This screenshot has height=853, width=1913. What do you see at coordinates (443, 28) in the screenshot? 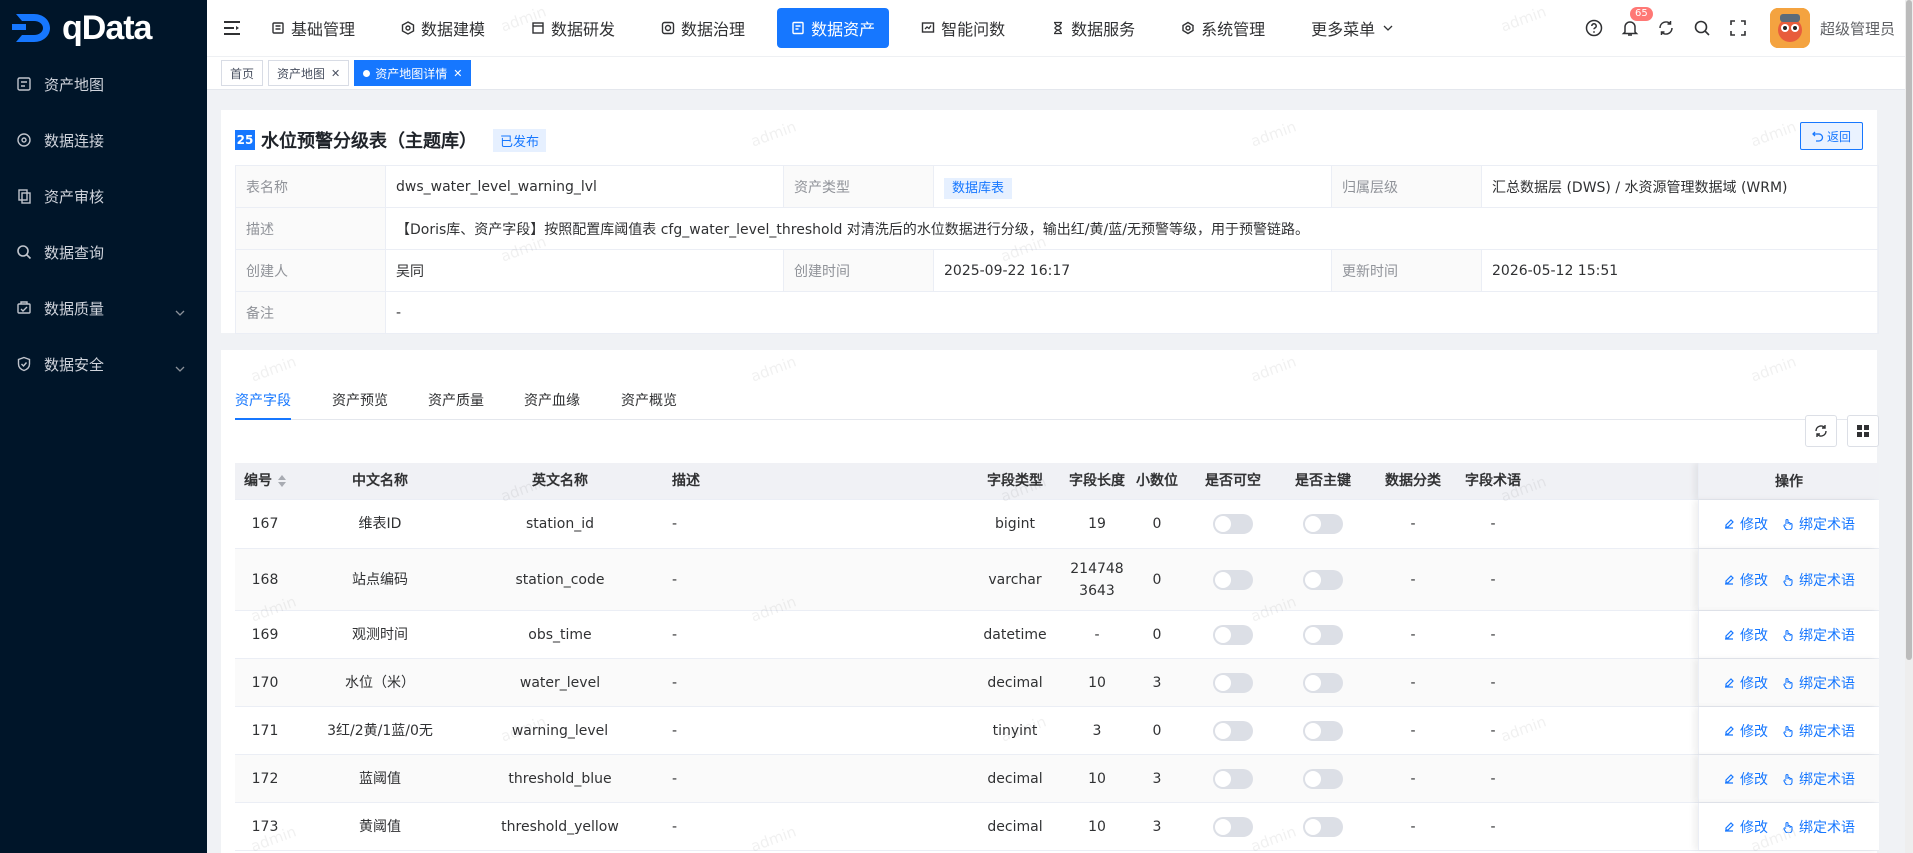
I see `nav-item-1: 数据建模` at bounding box center [443, 28].